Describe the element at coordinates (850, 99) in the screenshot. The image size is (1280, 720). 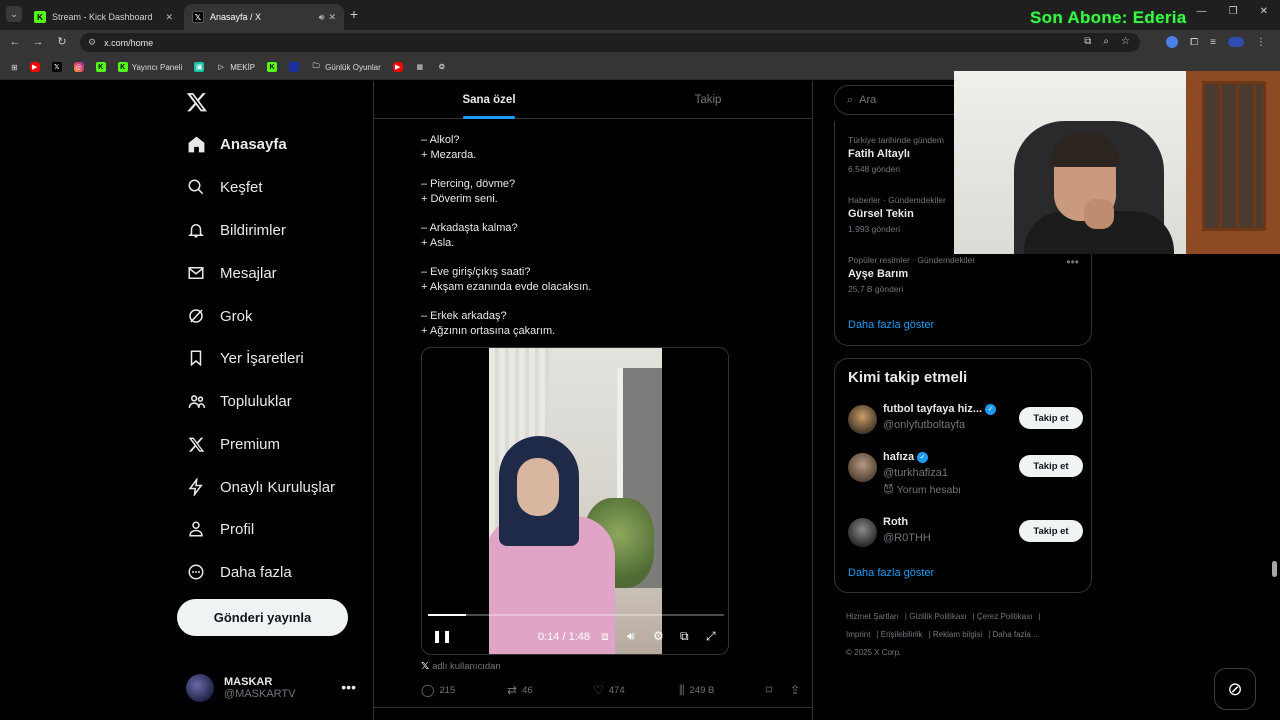
I see `search-icon: ⌕` at that location.